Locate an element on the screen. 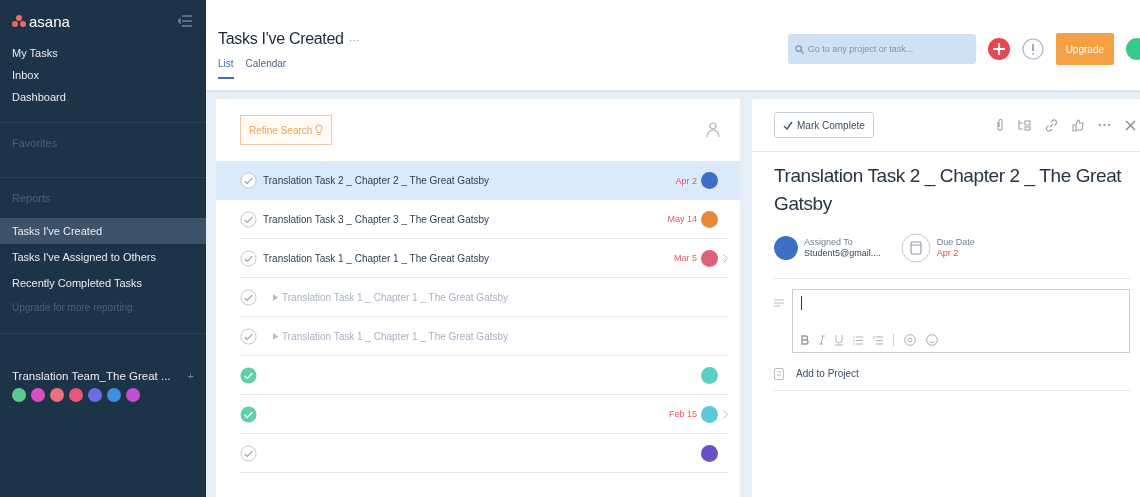 The height and width of the screenshot is (497, 1140). bold-icon is located at coordinates (805, 340).